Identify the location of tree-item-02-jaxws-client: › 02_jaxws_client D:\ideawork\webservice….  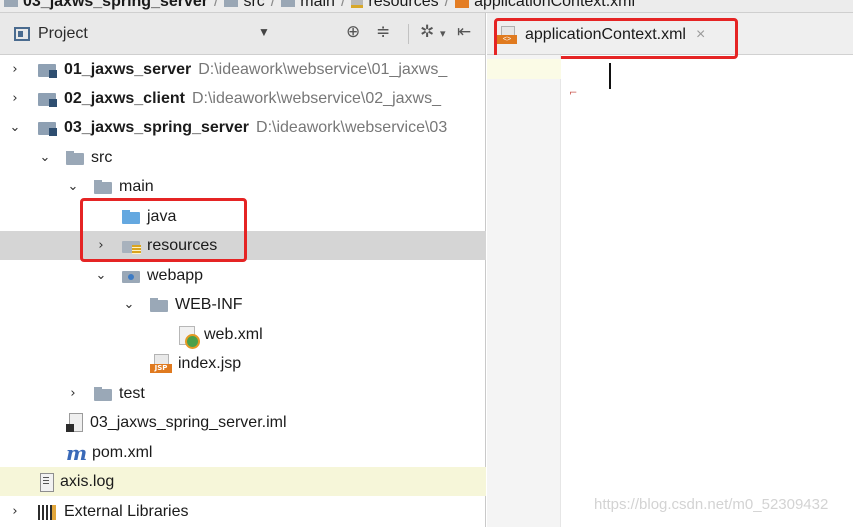
(243, 98).